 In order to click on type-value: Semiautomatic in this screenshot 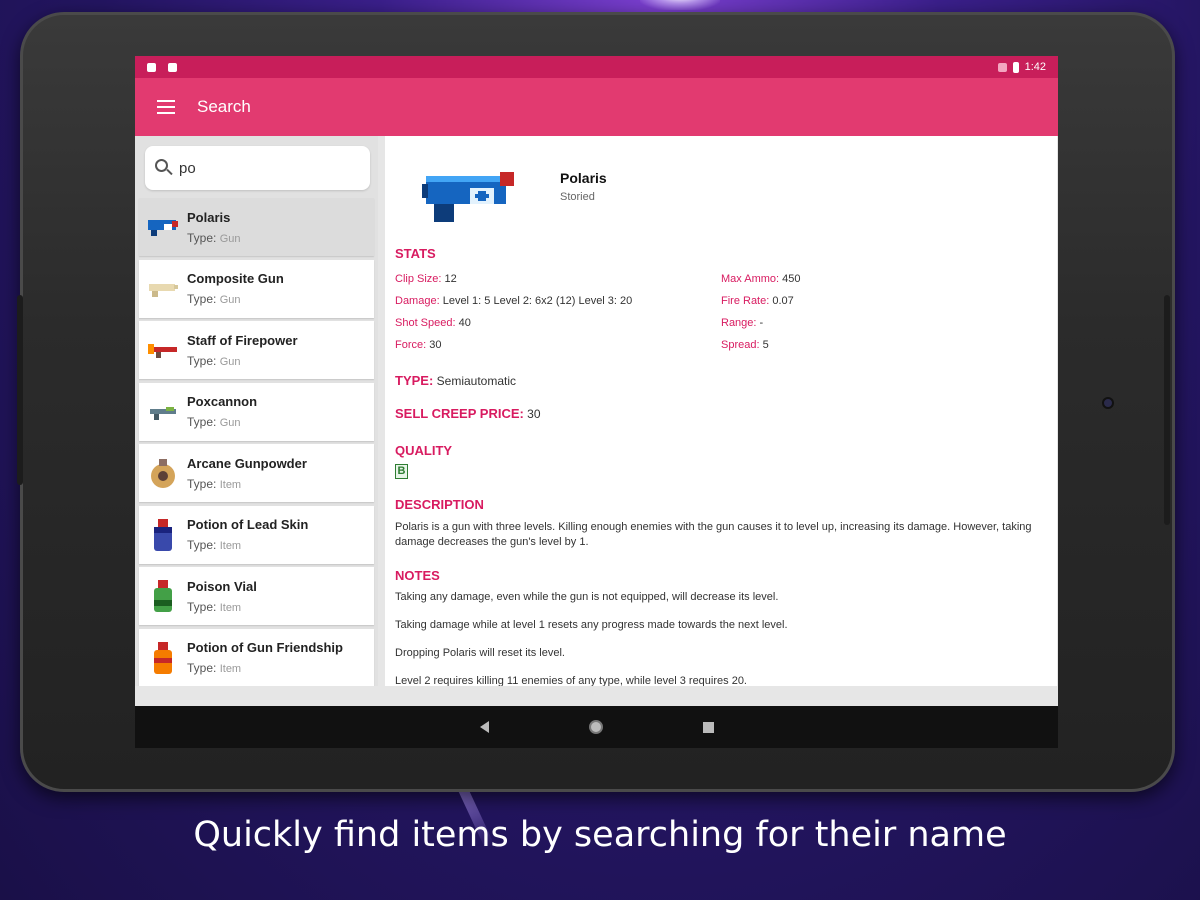, I will do `click(476, 381)`.